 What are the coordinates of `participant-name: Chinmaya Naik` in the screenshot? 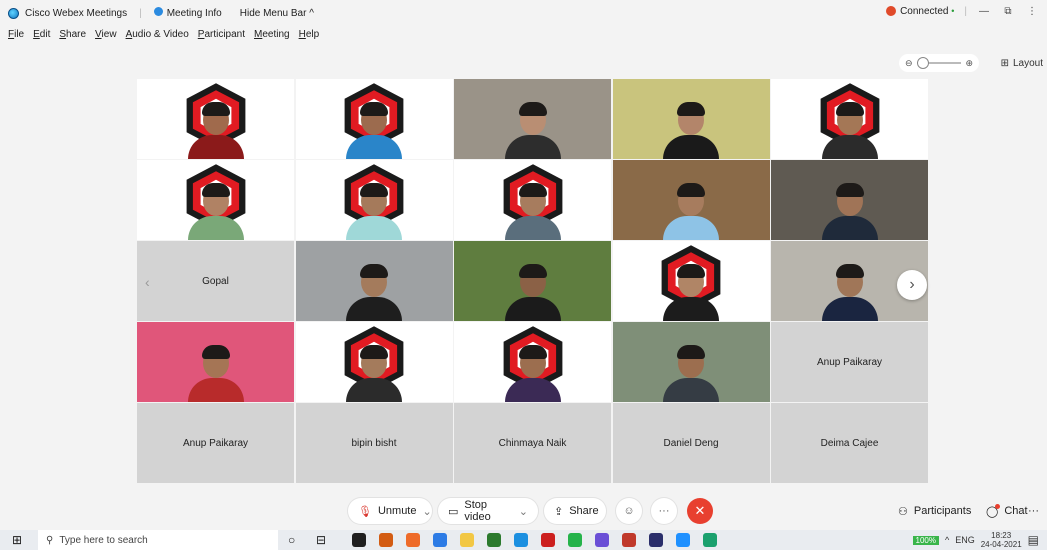 It's located at (532, 443).